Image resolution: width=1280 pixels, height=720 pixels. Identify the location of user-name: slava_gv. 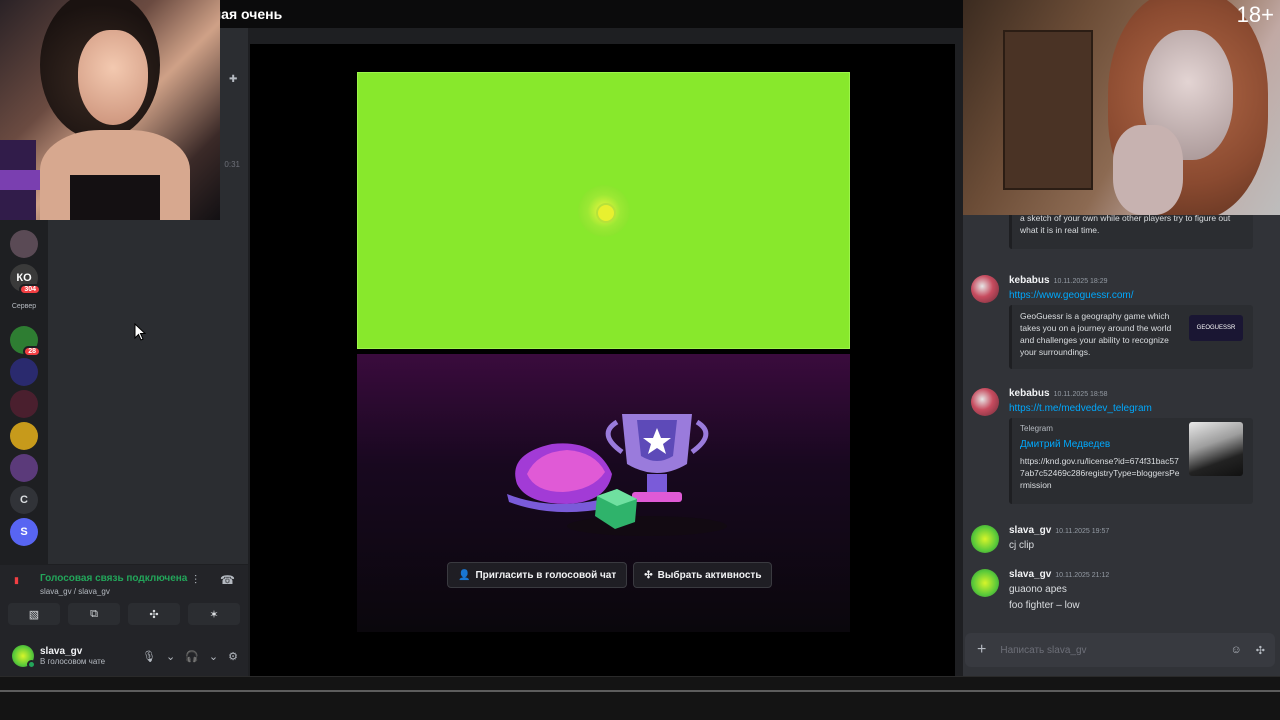
(61, 651).